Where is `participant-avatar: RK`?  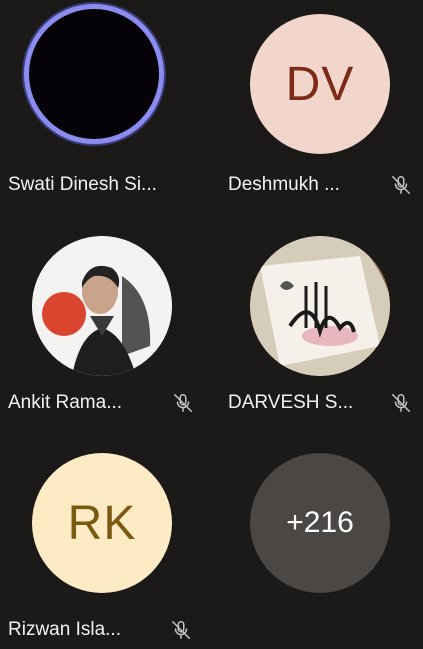
participant-avatar: RK is located at coordinates (102, 523).